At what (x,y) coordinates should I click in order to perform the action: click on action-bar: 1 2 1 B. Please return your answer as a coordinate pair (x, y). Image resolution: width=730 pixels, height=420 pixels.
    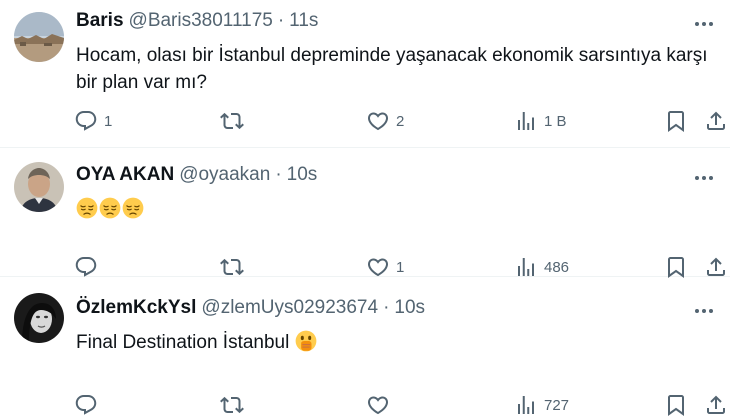
    Looking at the image, I should click on (402, 121).